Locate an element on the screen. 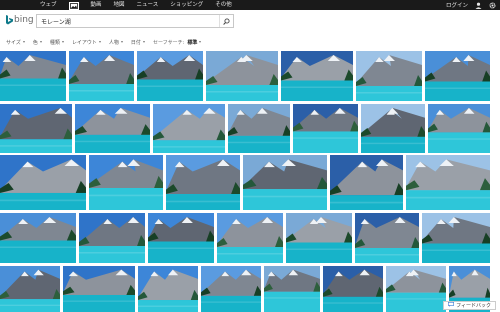  feedback-label: フィードバック is located at coordinates (473, 306).